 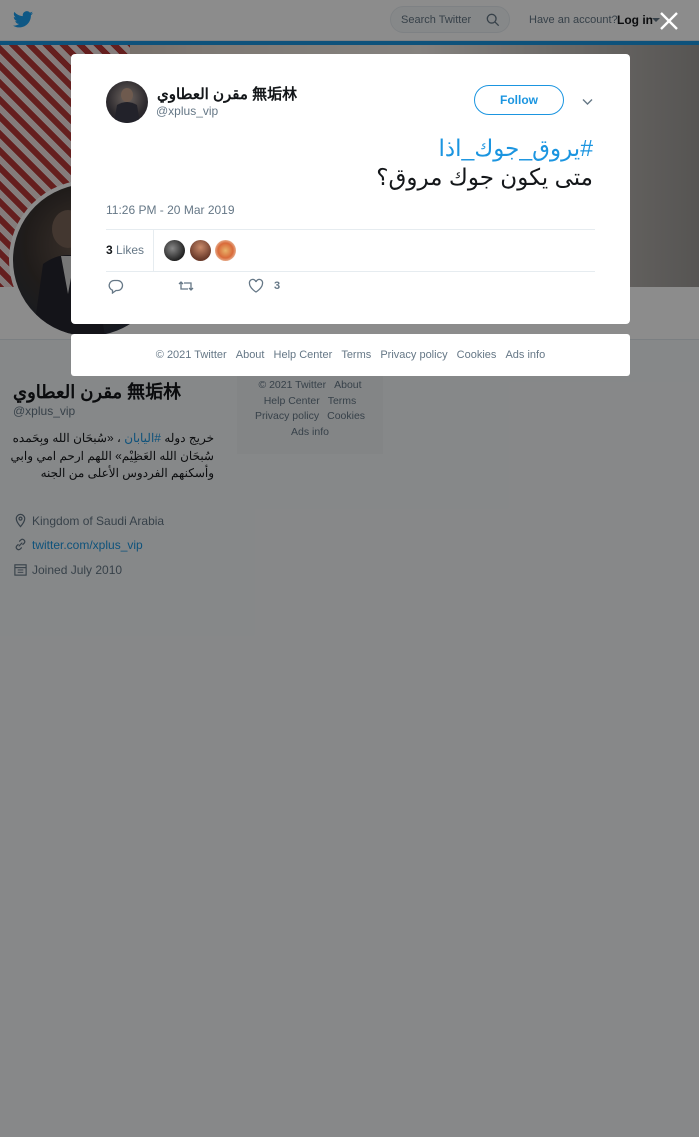 What do you see at coordinates (303, 355) in the screenshot?
I see `footer-help-link: Help Center` at bounding box center [303, 355].